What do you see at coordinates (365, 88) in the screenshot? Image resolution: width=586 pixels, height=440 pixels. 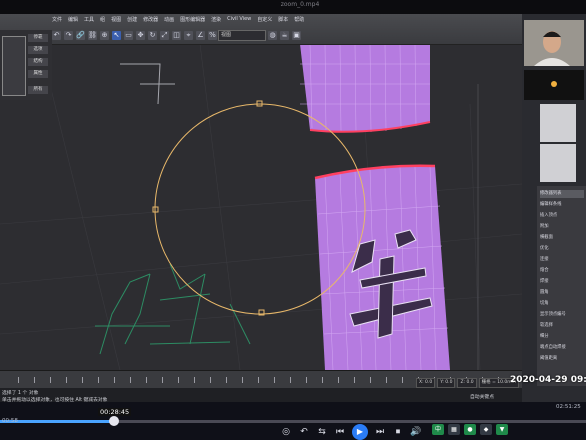 I see `cylinder-top` at bounding box center [365, 88].